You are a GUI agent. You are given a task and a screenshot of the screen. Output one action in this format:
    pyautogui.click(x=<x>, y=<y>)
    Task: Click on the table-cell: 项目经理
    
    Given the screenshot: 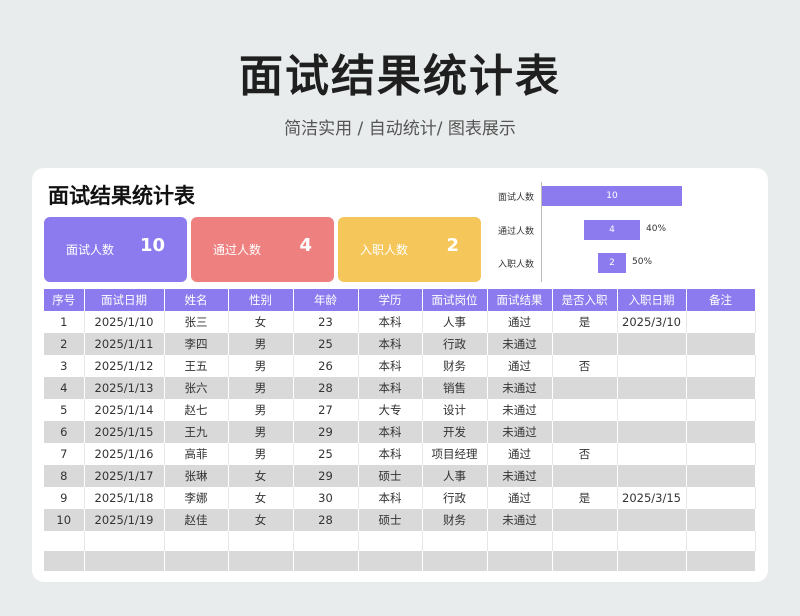 What is the action you would take?
    pyautogui.click(x=455, y=454)
    